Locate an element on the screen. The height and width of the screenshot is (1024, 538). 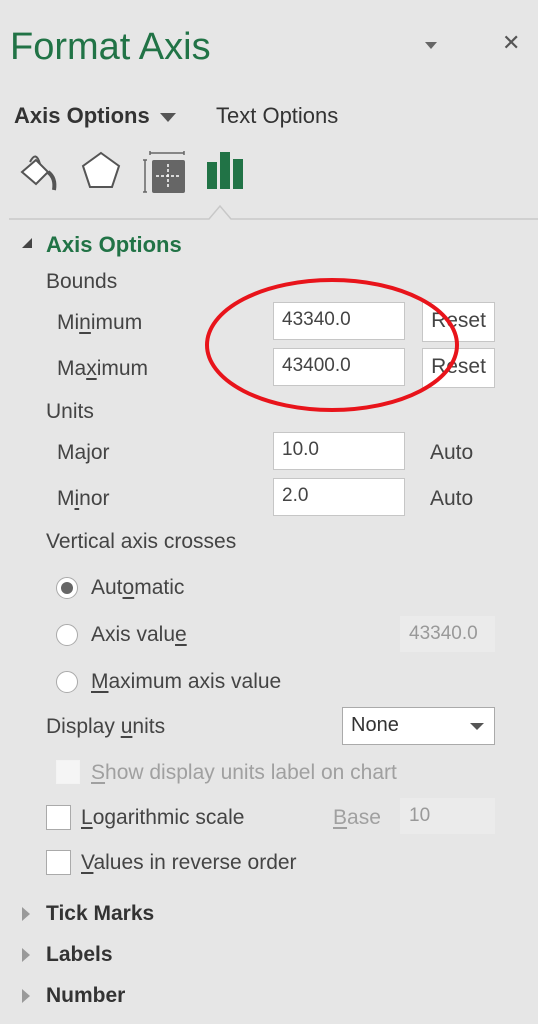
bounds-label: Bounds is located at coordinates (82, 281).